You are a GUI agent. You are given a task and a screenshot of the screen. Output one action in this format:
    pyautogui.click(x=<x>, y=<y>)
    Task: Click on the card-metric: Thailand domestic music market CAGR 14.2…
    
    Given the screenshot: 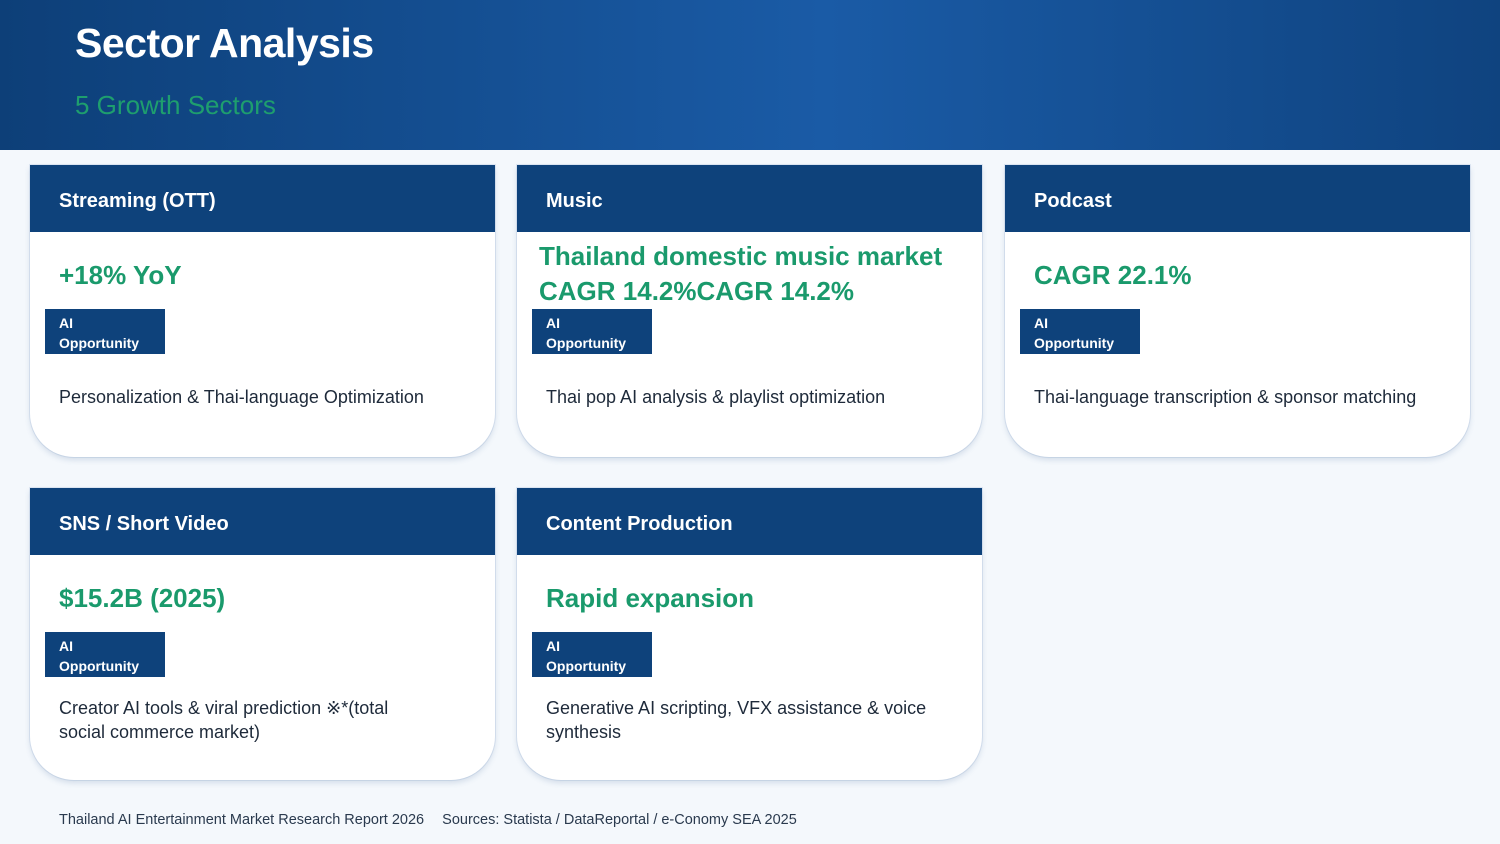 What is the action you would take?
    pyautogui.click(x=741, y=273)
    